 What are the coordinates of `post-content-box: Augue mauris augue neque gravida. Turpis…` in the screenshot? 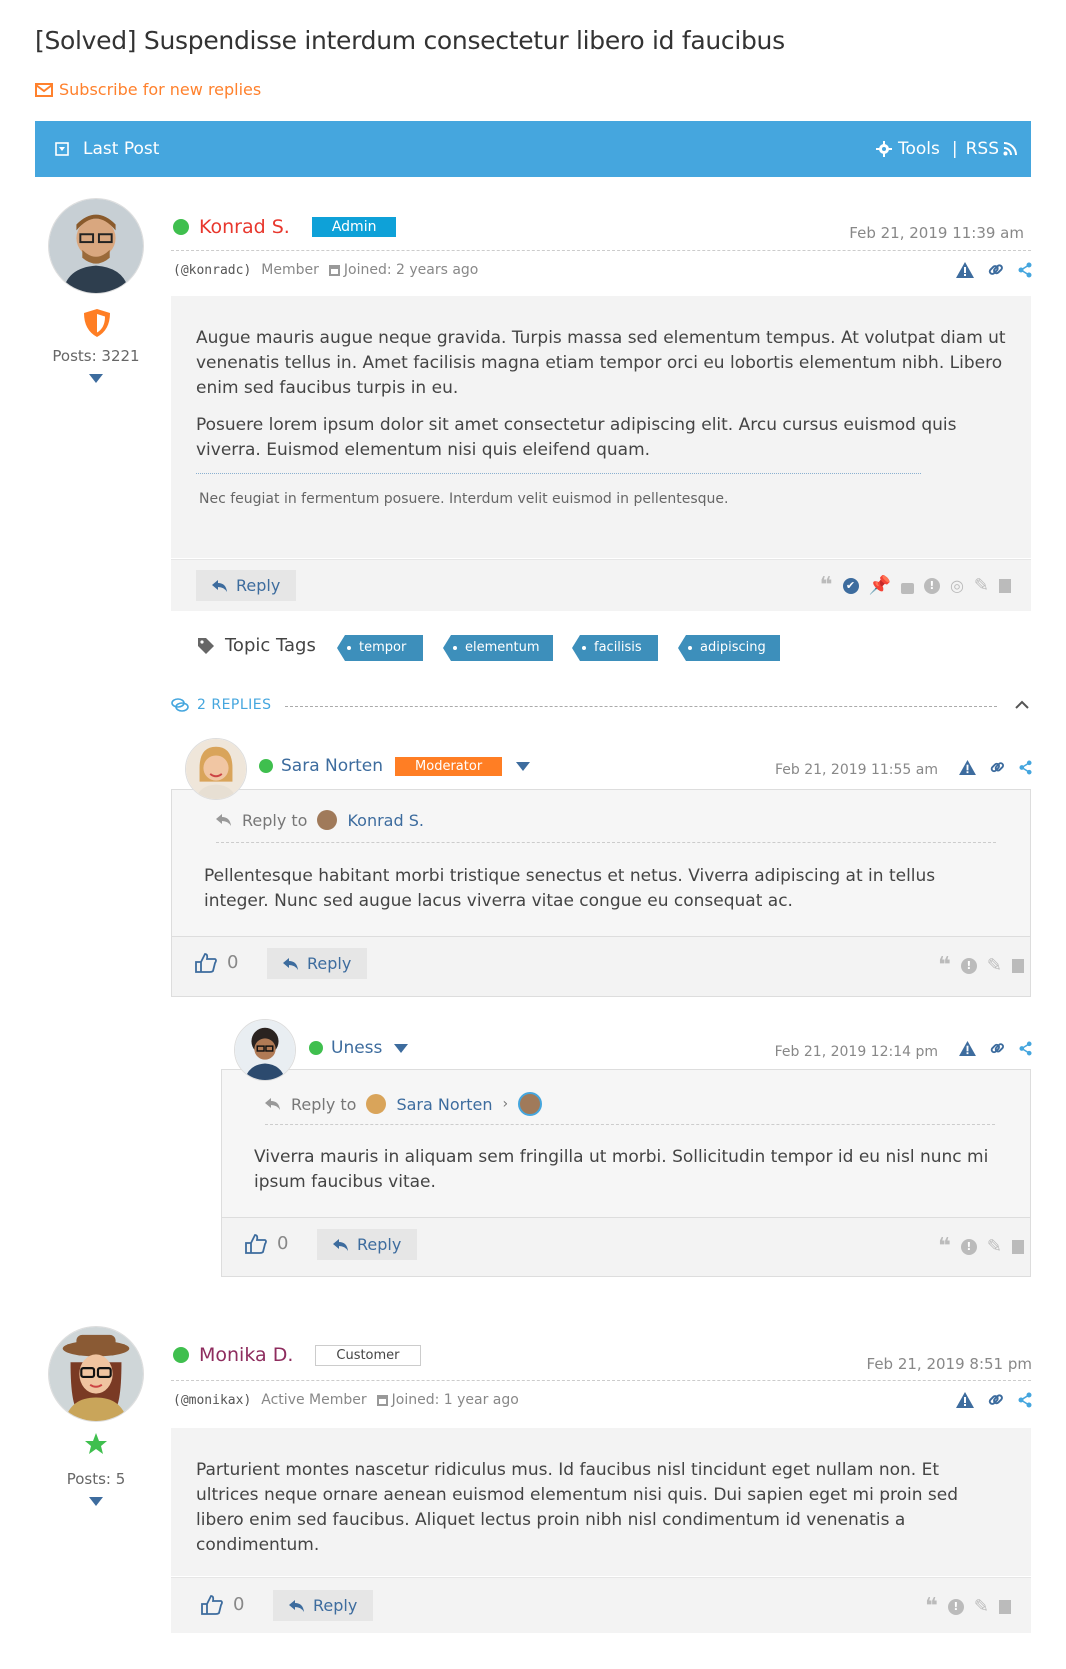 It's located at (601, 427).